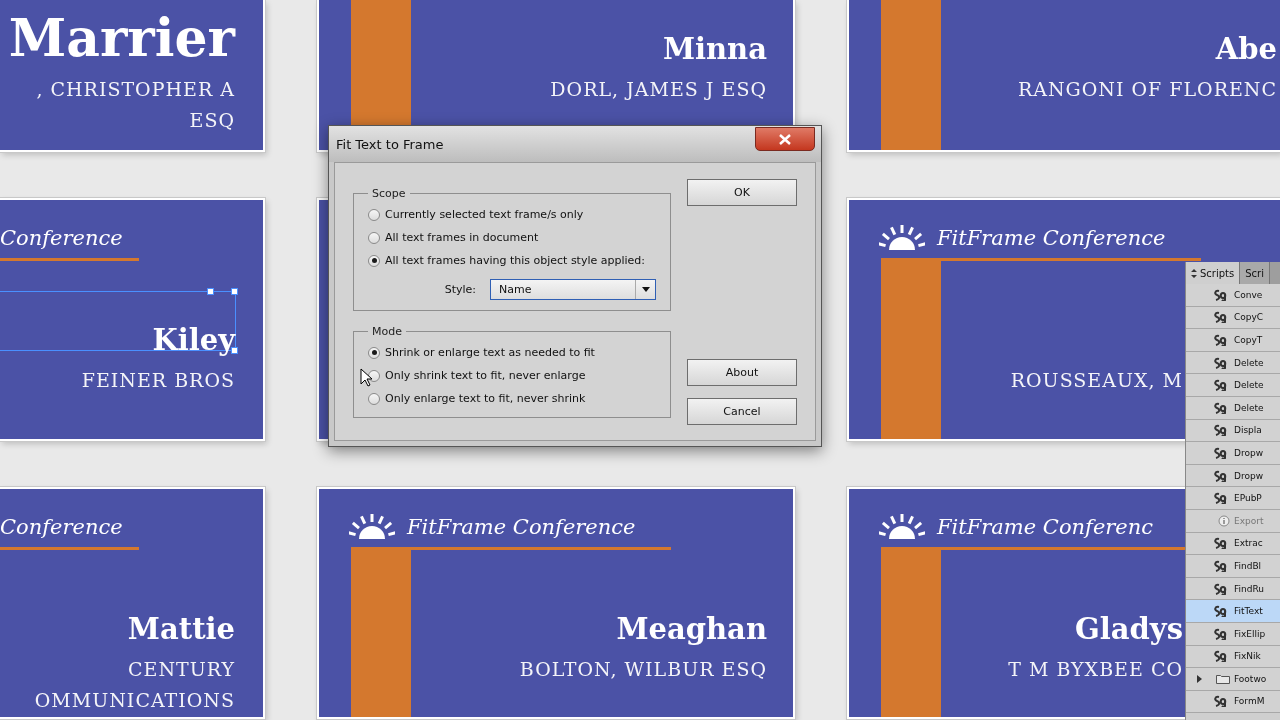 The image size is (1280, 720). Describe the element at coordinates (1248, 498) in the screenshot. I see `script-name: EPubP` at that location.